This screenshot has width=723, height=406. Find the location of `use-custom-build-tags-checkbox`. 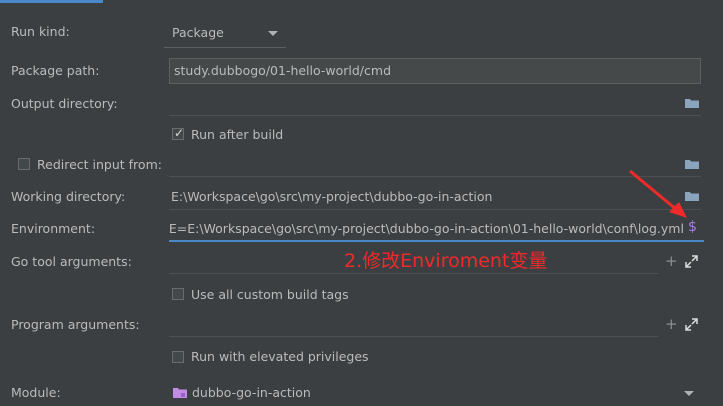

use-custom-build-tags-checkbox is located at coordinates (178, 294).